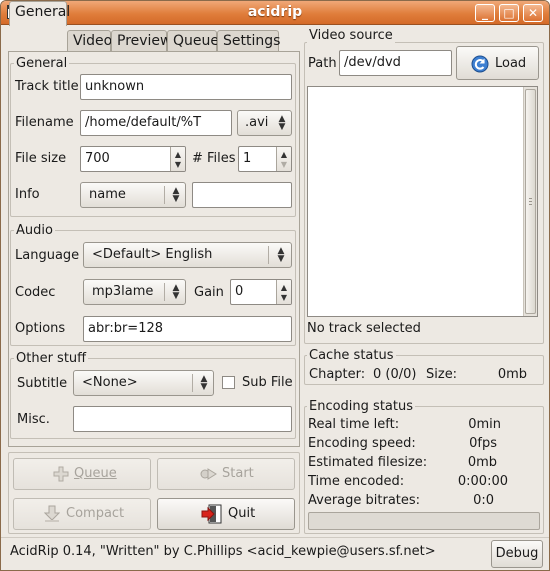  I want to click on path-input: /dev/dvd, so click(395, 63).